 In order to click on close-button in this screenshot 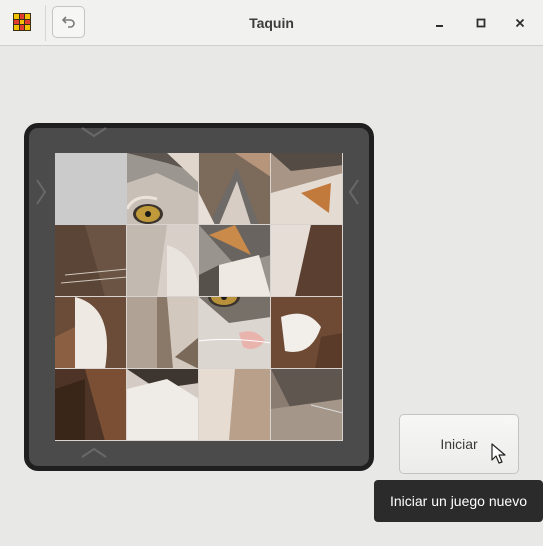, I will do `click(520, 23)`.